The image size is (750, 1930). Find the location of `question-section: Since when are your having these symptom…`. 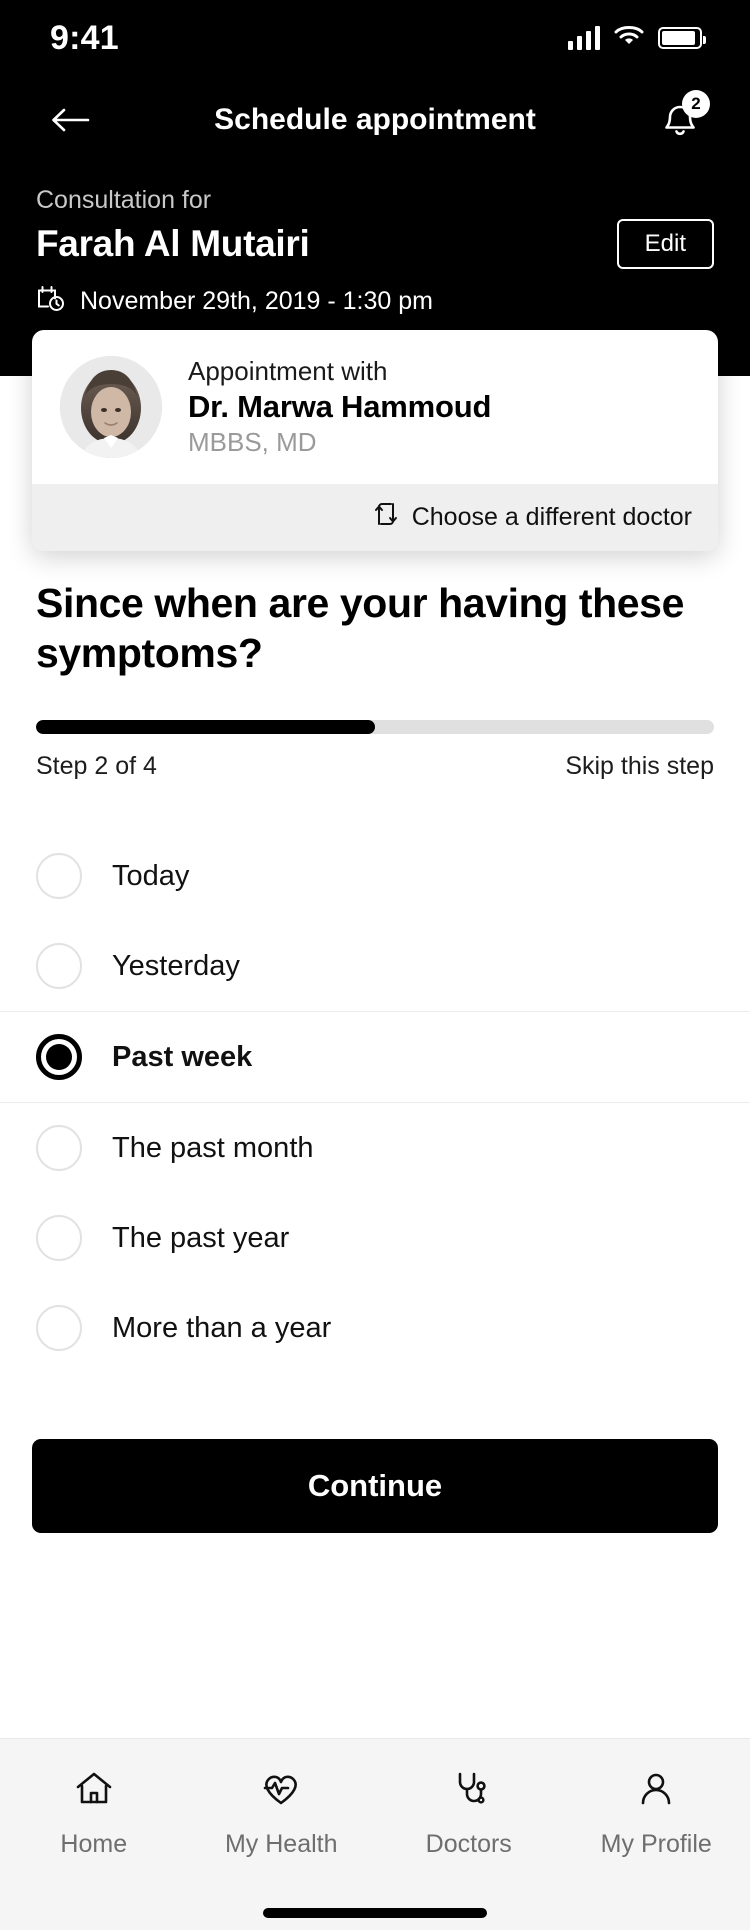

question-section: Since when are your having these symptom… is located at coordinates (375, 648).